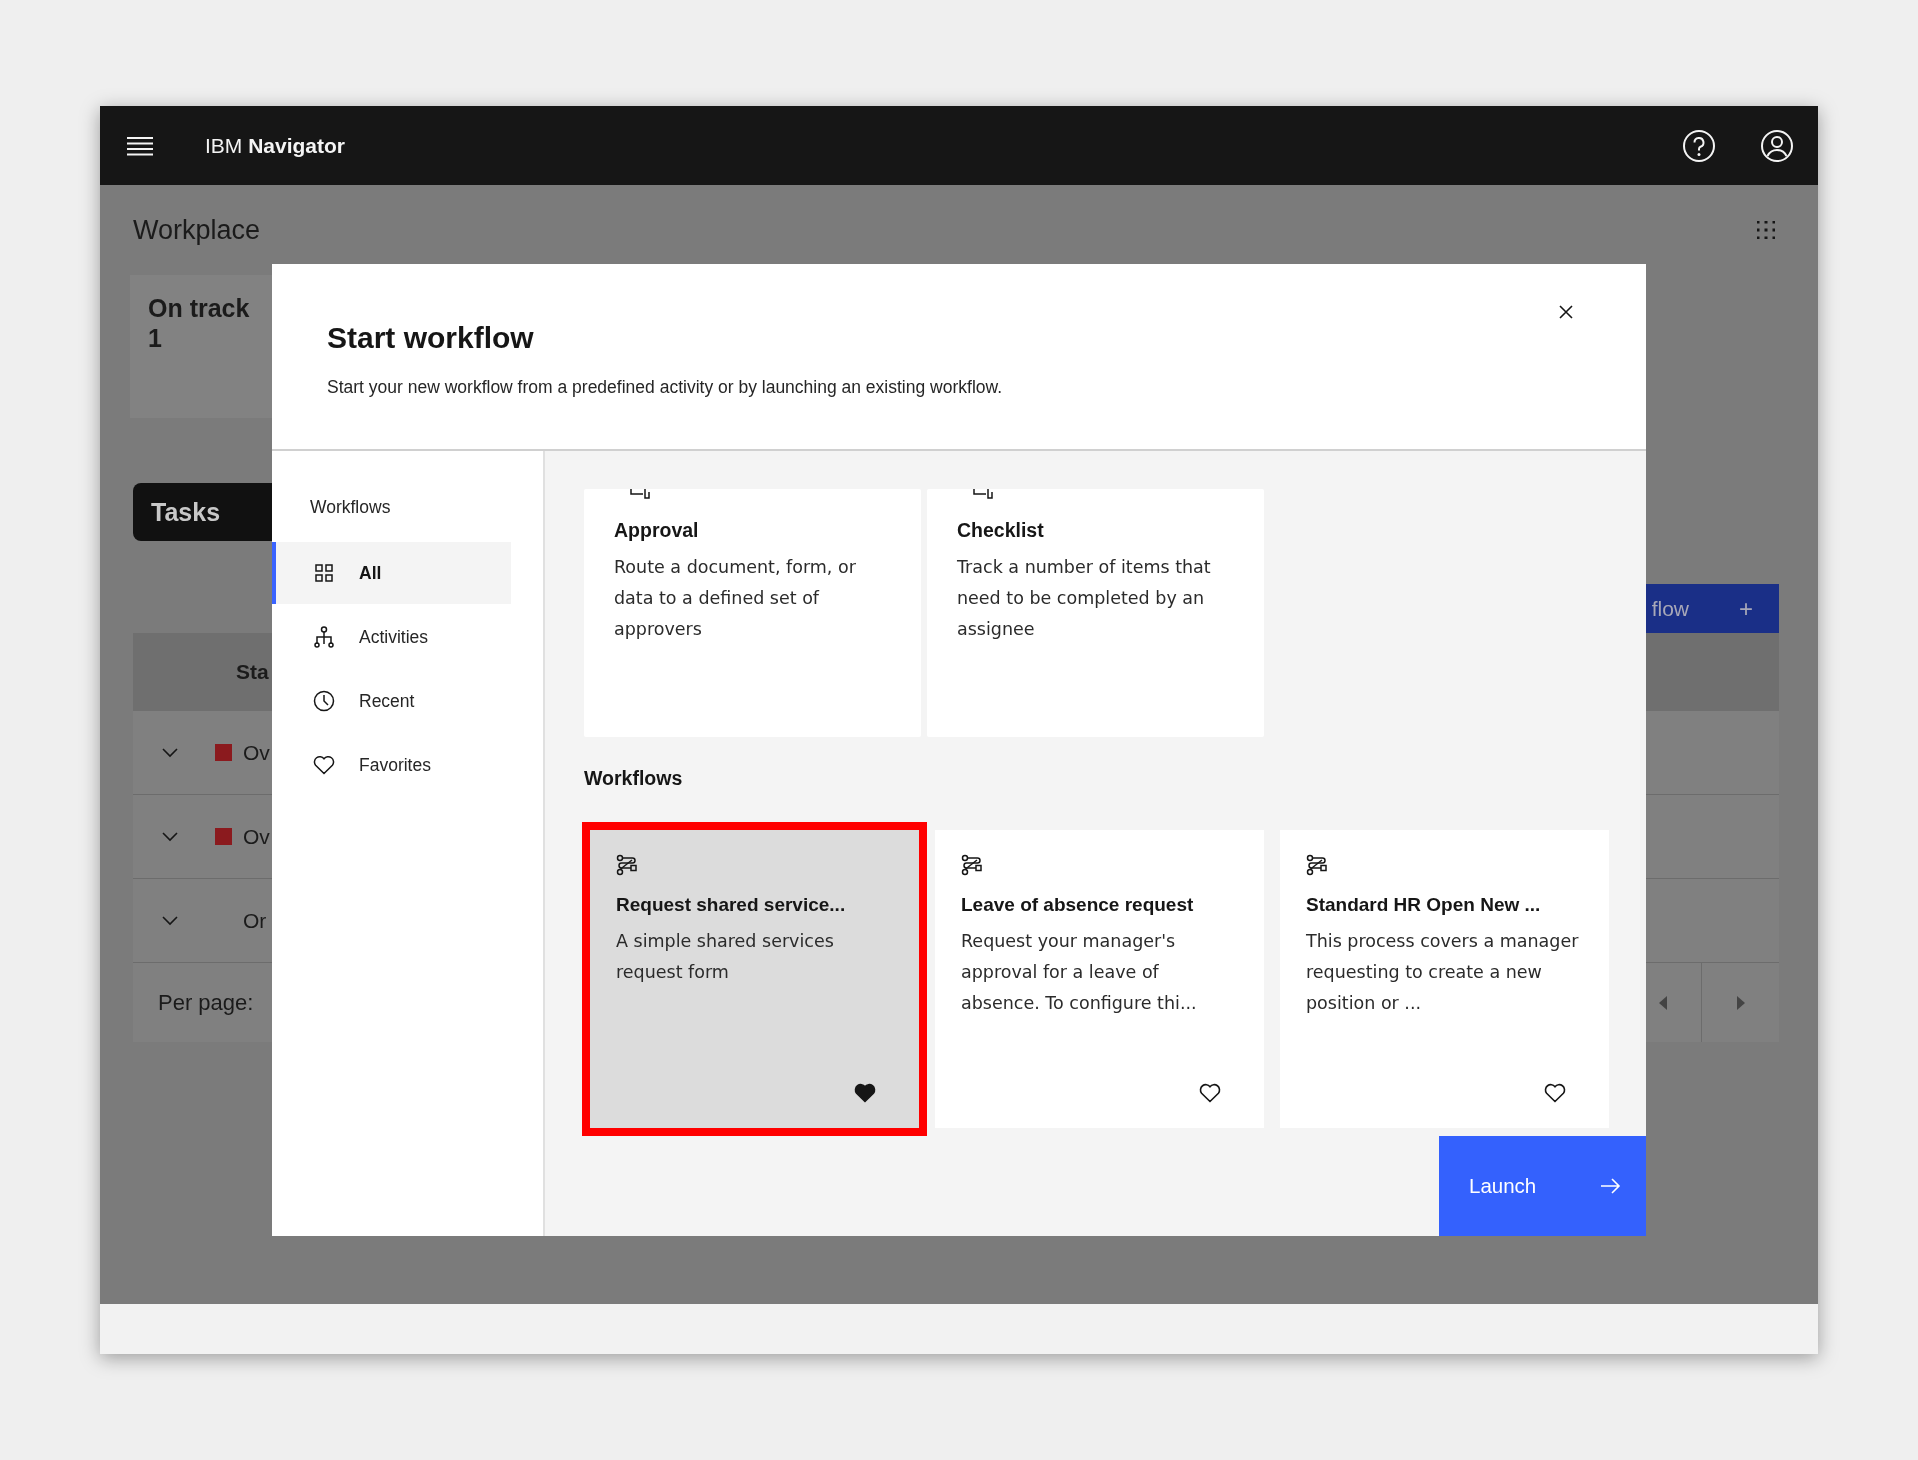 The width and height of the screenshot is (1918, 1460). I want to click on summary-count: 1, so click(155, 338).